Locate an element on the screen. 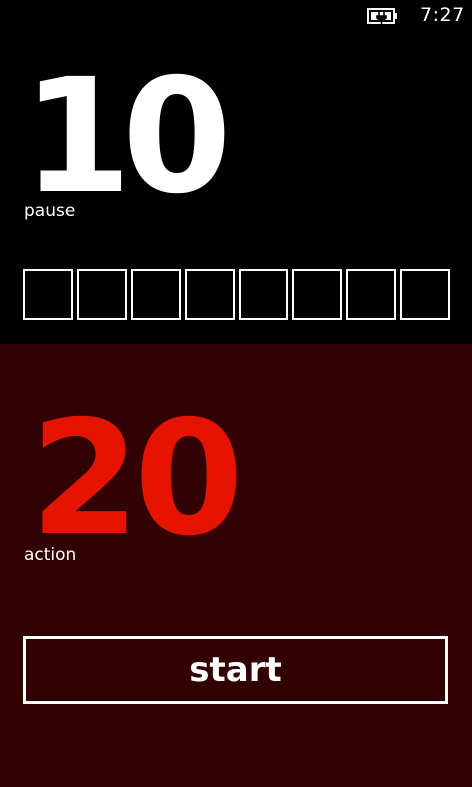 This screenshot has width=472, height=787. status-bar: 7:27 is located at coordinates (236, 16).